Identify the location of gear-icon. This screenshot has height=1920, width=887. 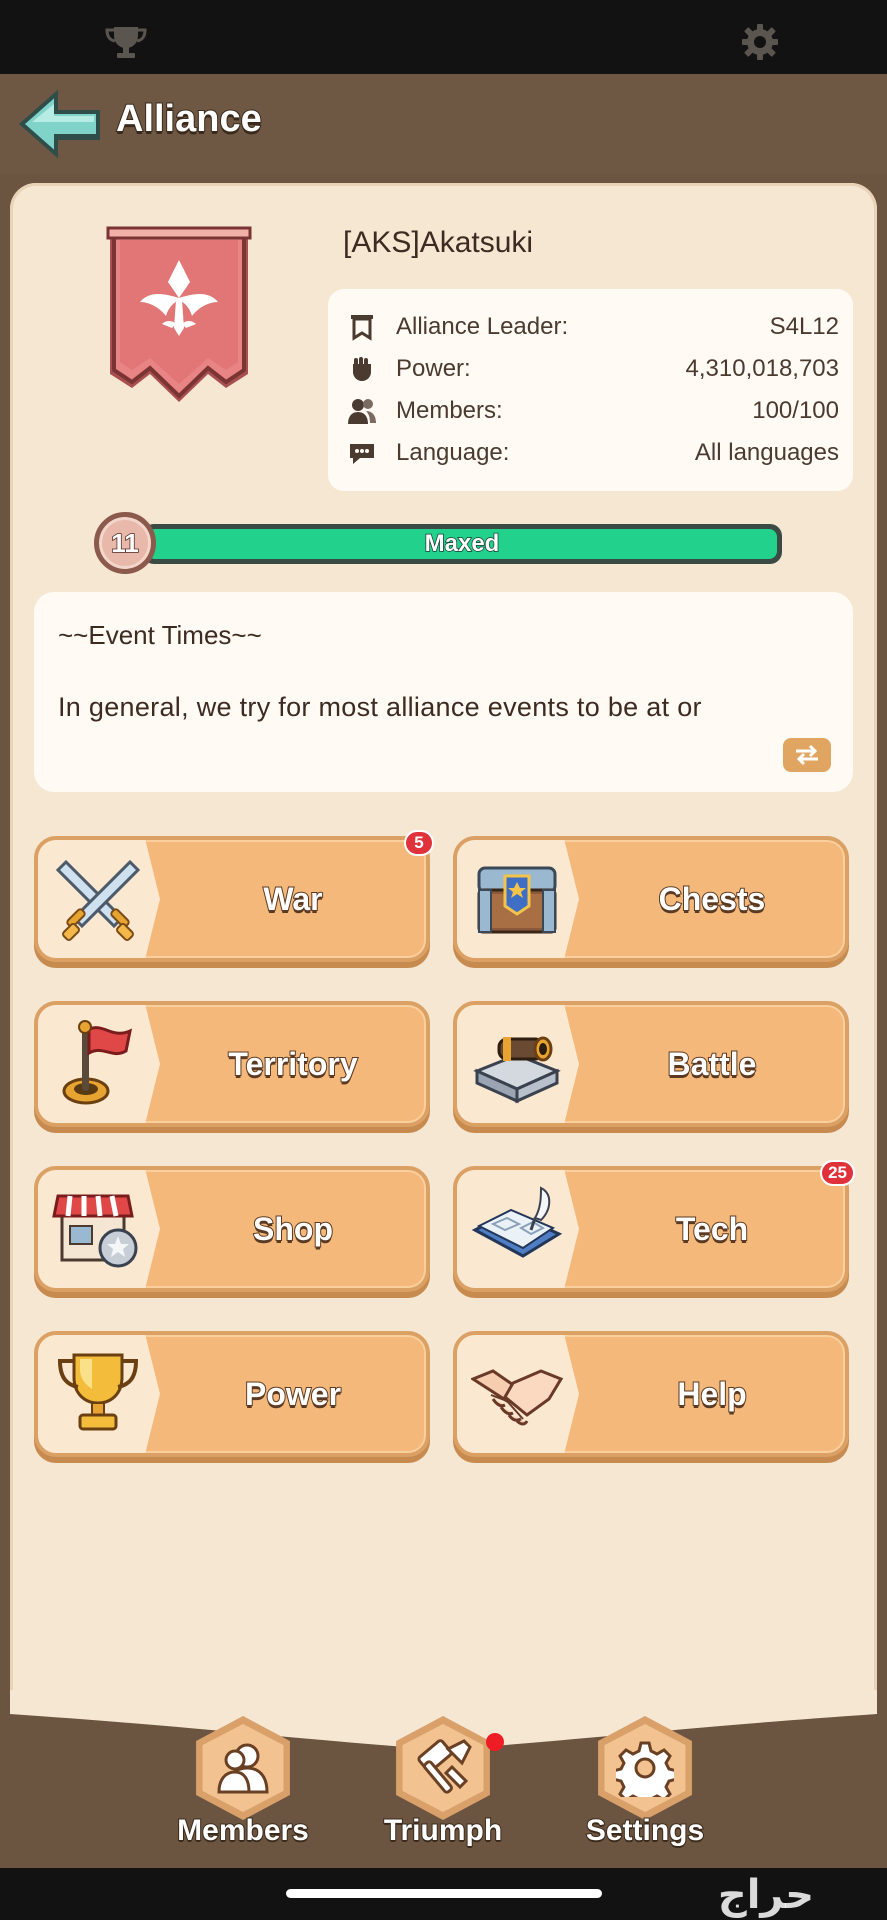
(760, 42).